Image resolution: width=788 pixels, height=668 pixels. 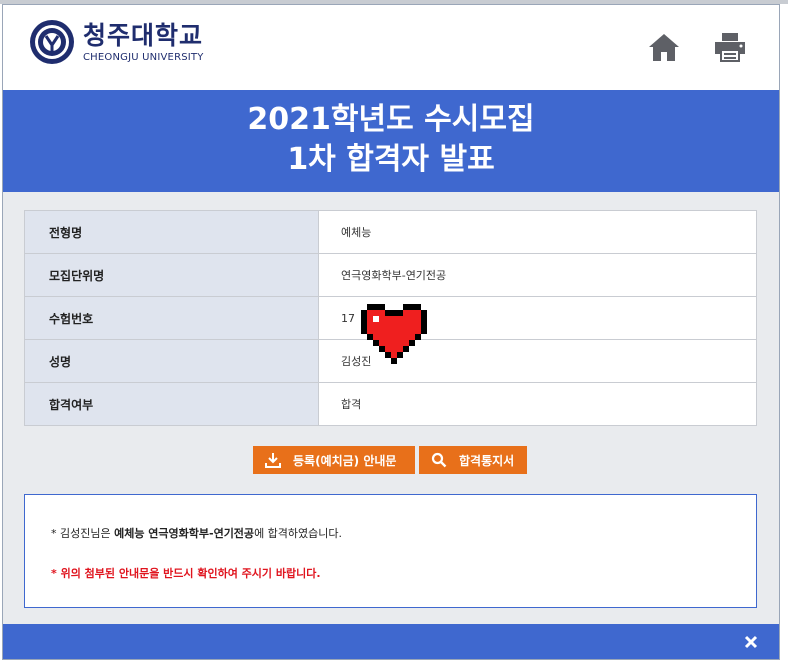 I want to click on acceptance-notice-label: 합격통지서, so click(x=487, y=460).